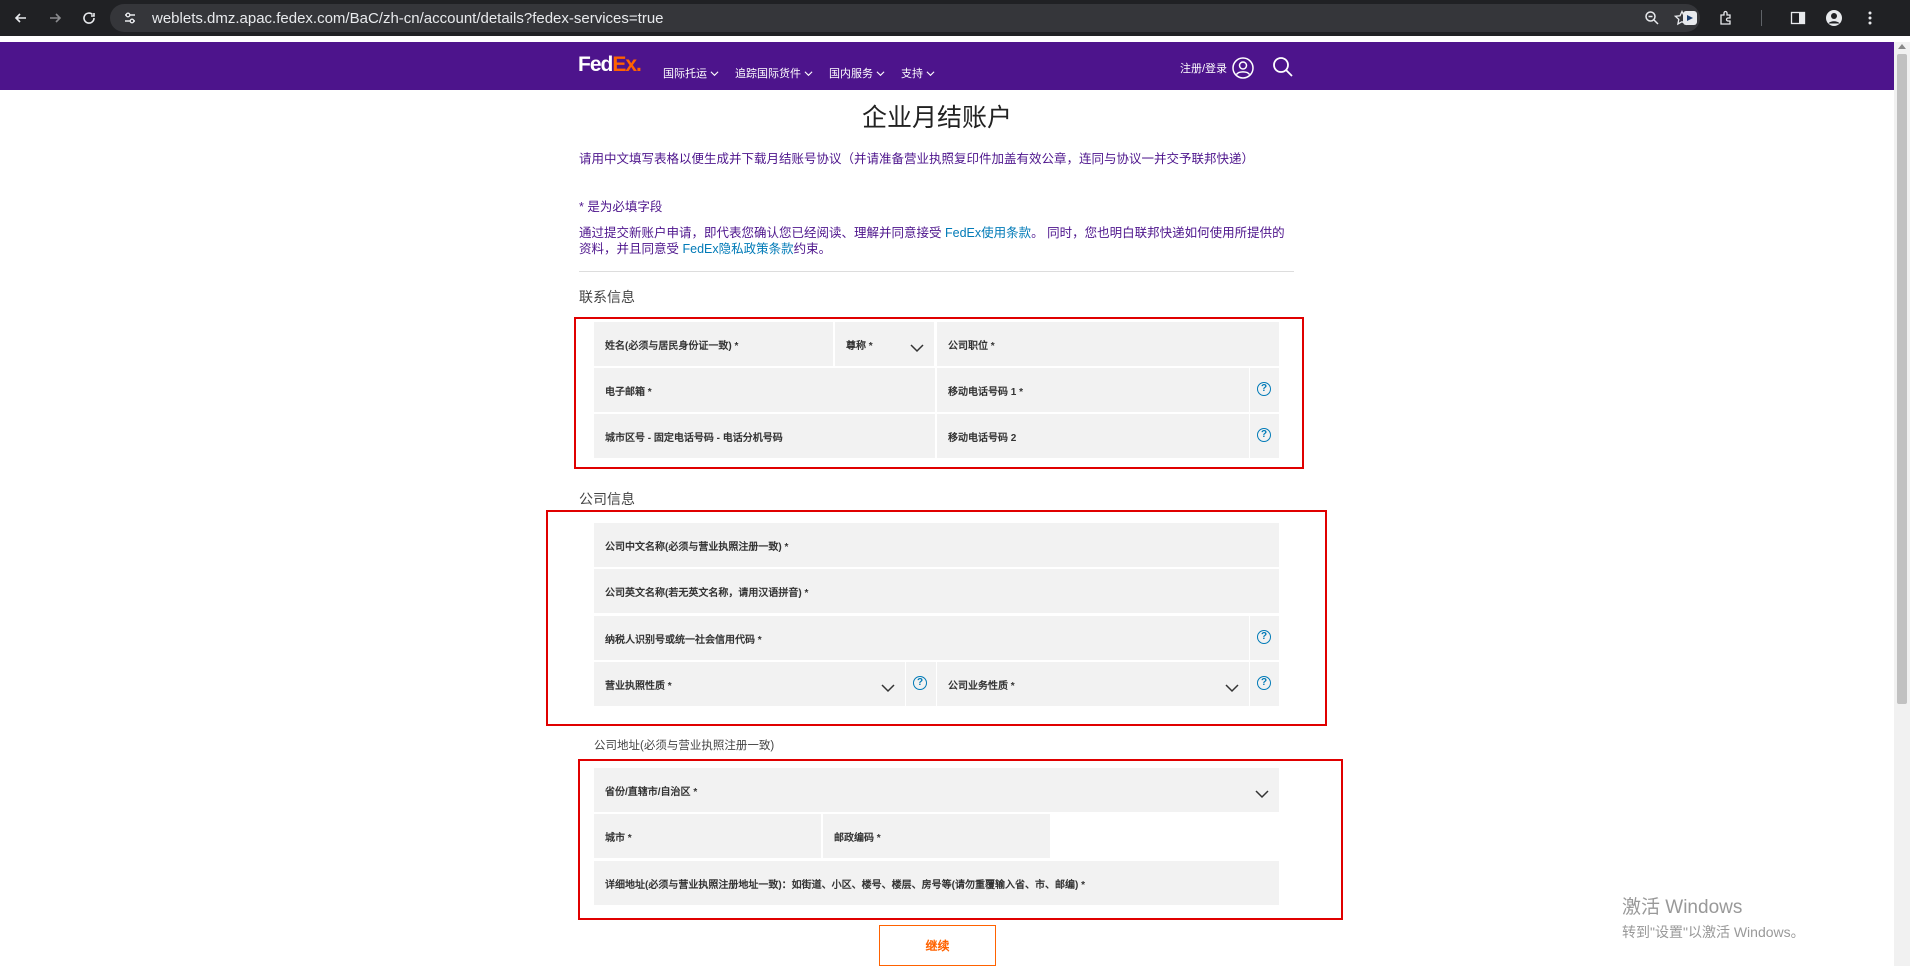  Describe the element at coordinates (1283, 67) in the screenshot. I see `search-icon` at that location.